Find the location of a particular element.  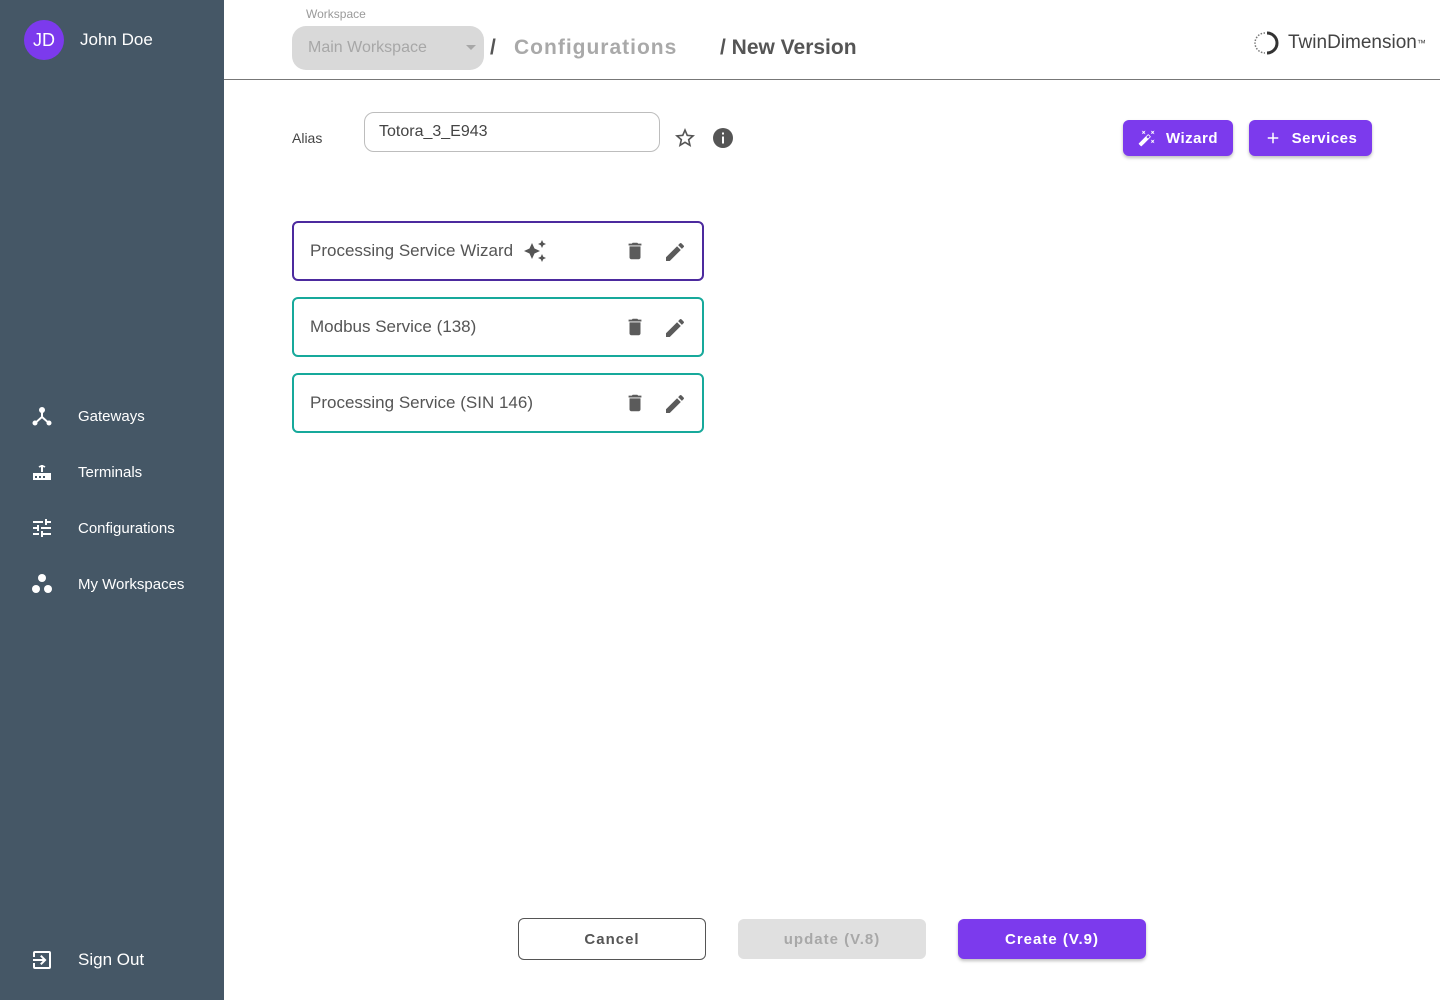

service-card-processing-wizard: Processing Service Wizard is located at coordinates (498, 251).